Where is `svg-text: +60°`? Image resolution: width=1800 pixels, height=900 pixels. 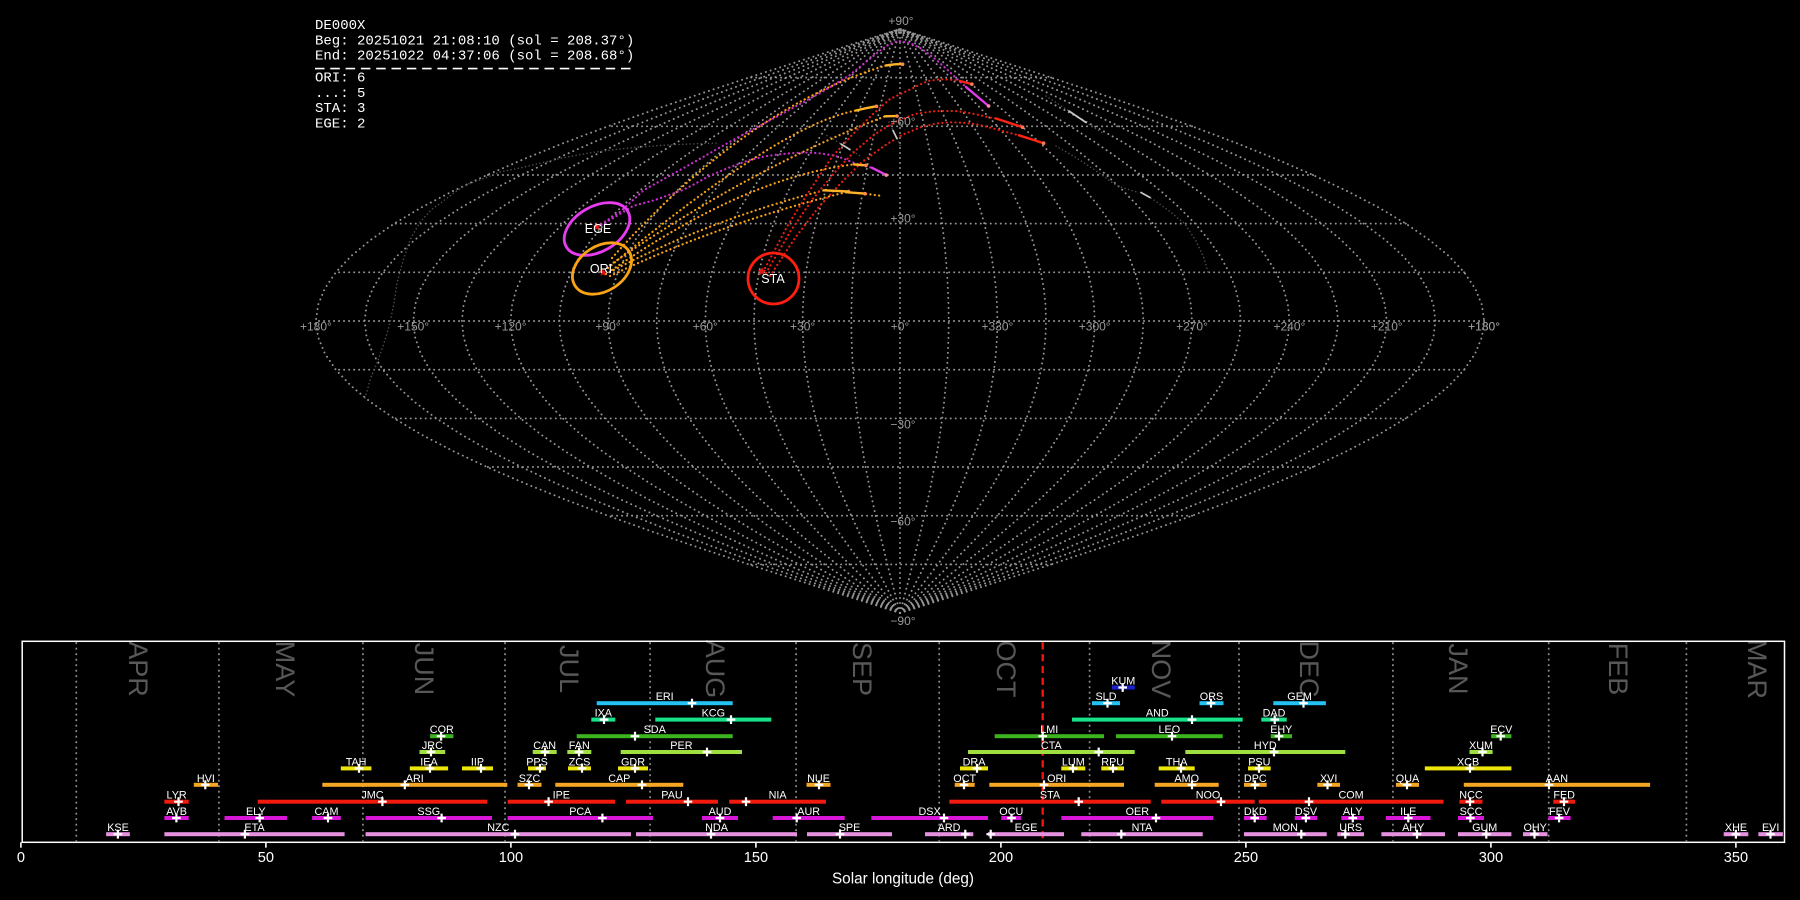 svg-text: +60° is located at coordinates (705, 326).